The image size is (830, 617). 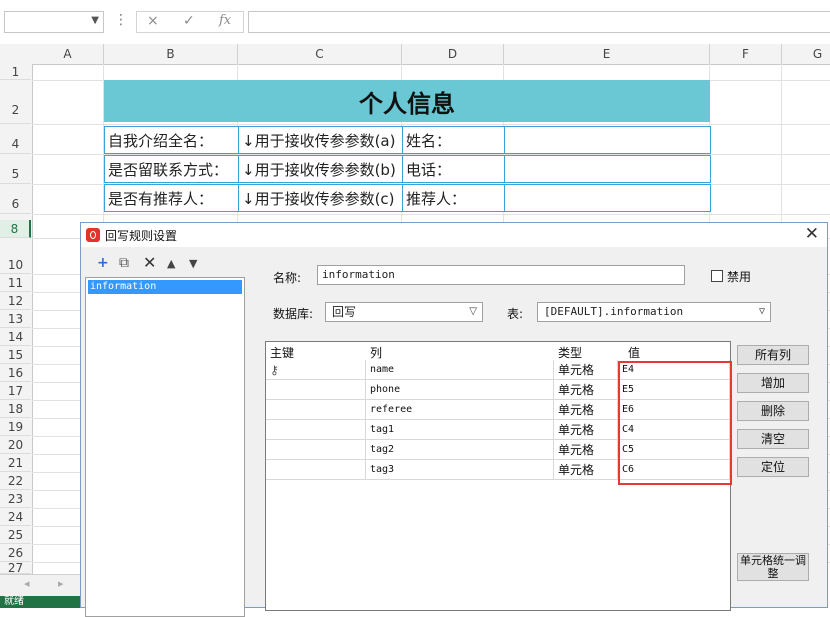 What do you see at coordinates (460, 390) in the screenshot?
I see `grid-cell-column: phone` at bounding box center [460, 390].